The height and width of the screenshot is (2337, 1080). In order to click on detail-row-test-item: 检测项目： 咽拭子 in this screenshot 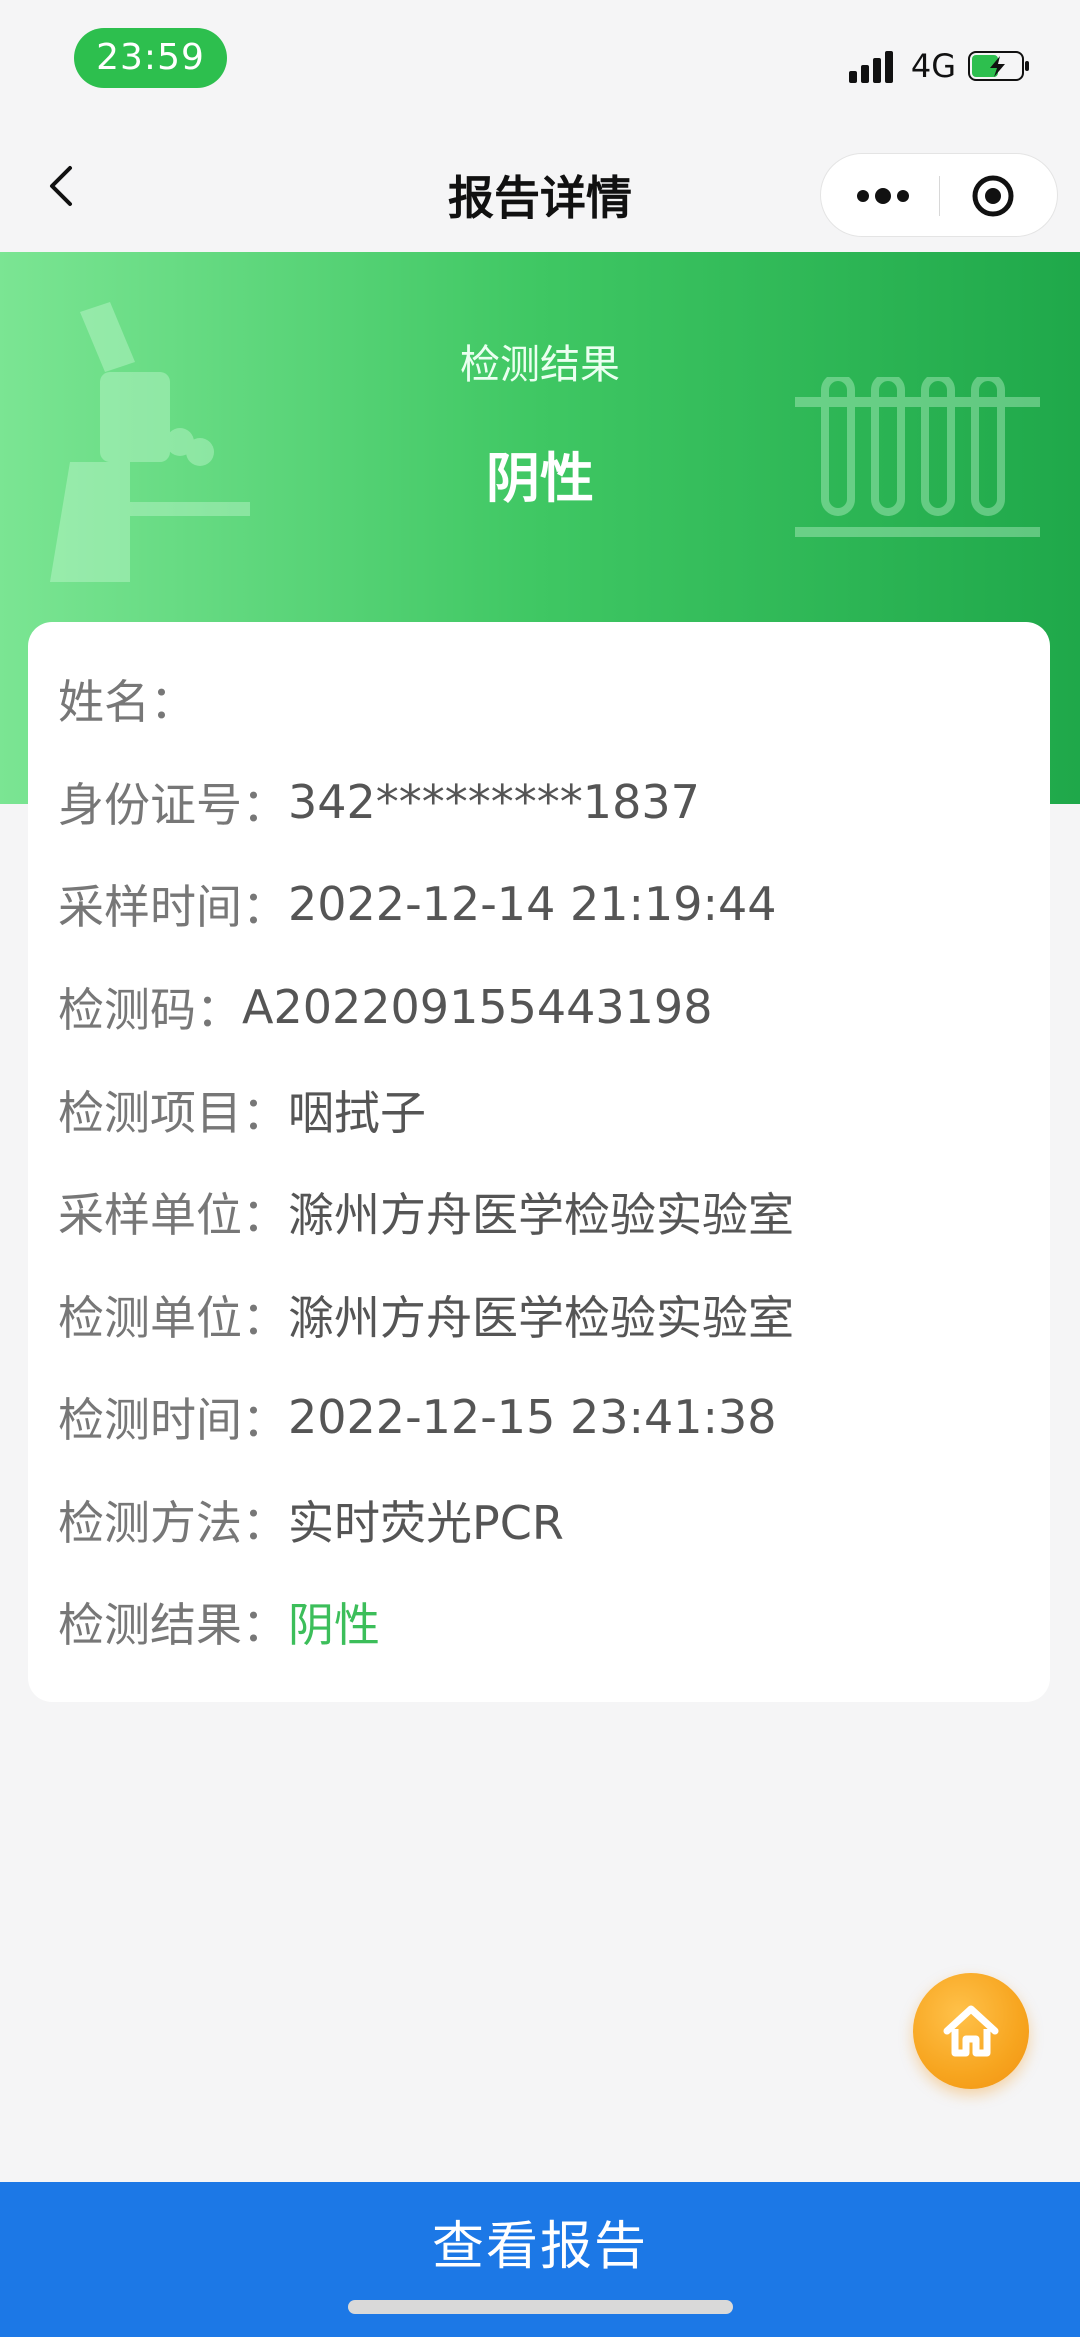, I will do `click(242, 1110)`.